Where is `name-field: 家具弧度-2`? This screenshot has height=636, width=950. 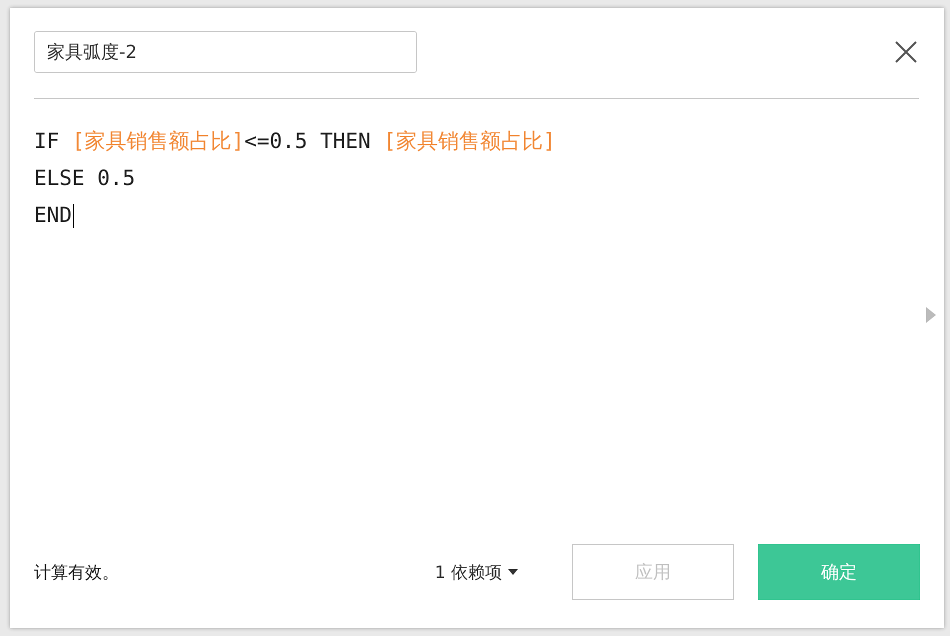
name-field: 家具弧度-2 is located at coordinates (225, 52).